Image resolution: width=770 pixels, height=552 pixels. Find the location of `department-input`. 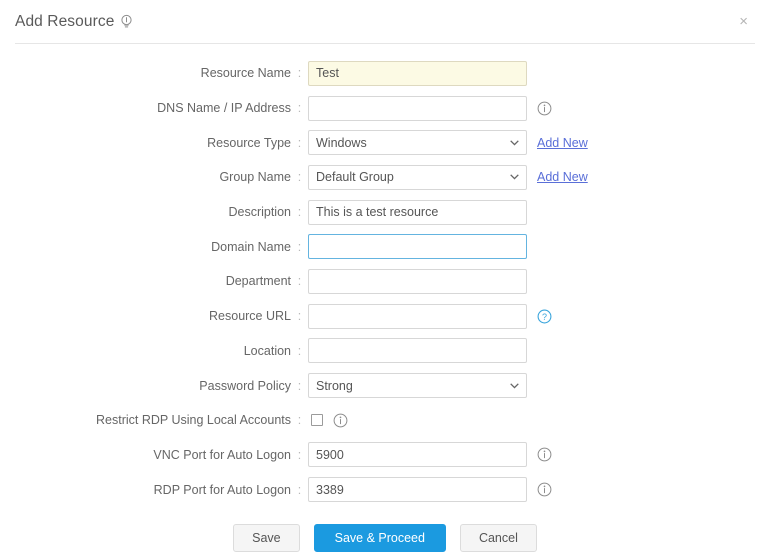

department-input is located at coordinates (417, 281).